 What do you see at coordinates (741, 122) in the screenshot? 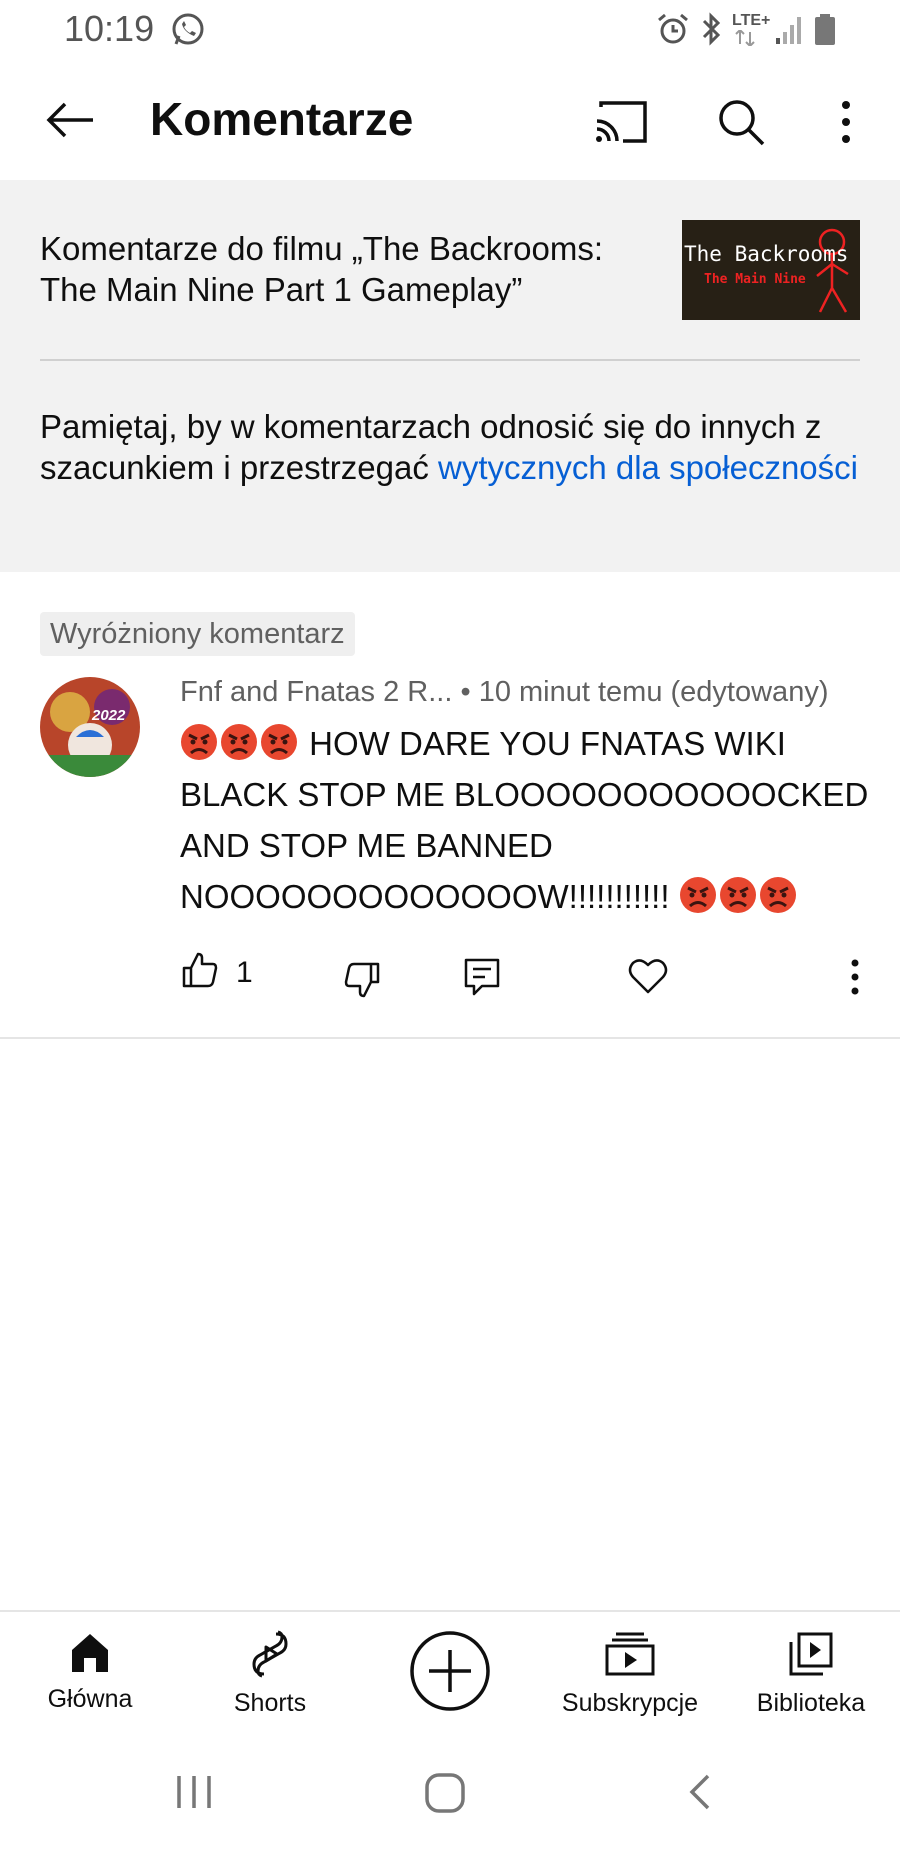
I see `search-icon` at bounding box center [741, 122].